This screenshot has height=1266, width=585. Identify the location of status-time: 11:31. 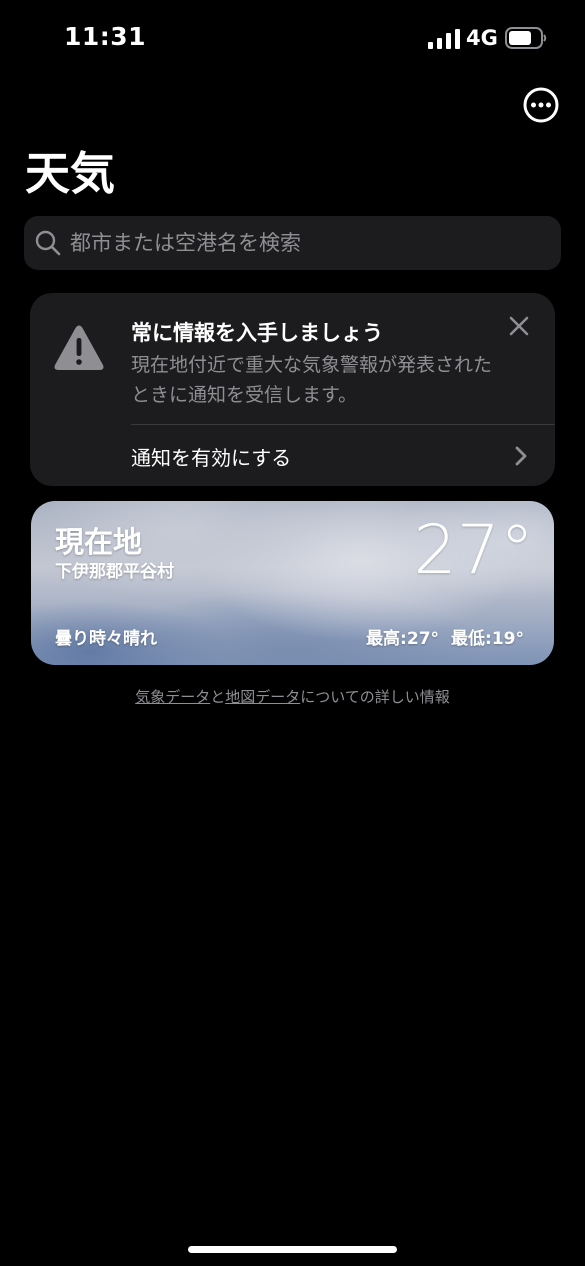
(105, 36).